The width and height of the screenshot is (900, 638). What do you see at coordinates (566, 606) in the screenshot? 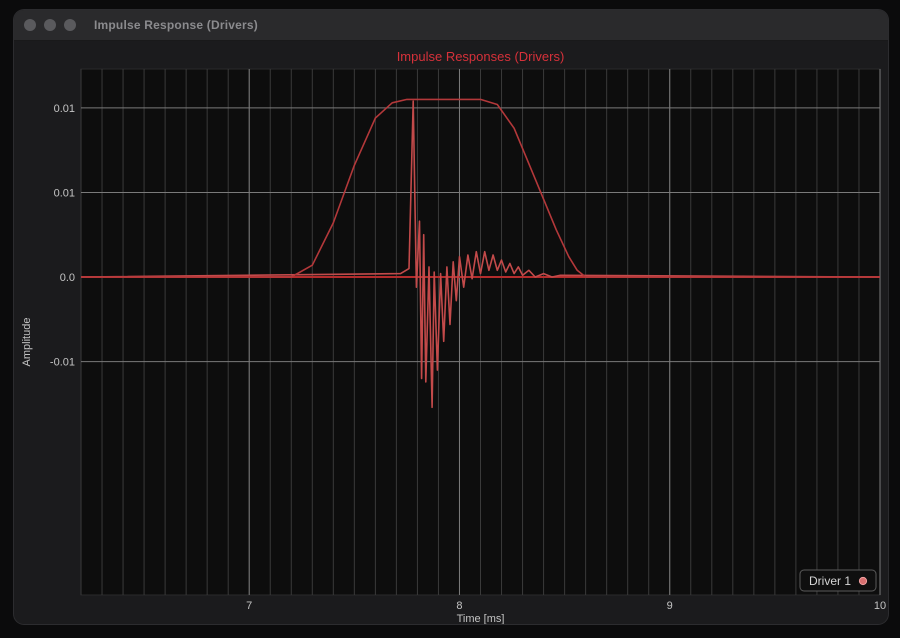
I see `x-tick-labels: 7 8 9 10` at bounding box center [566, 606].